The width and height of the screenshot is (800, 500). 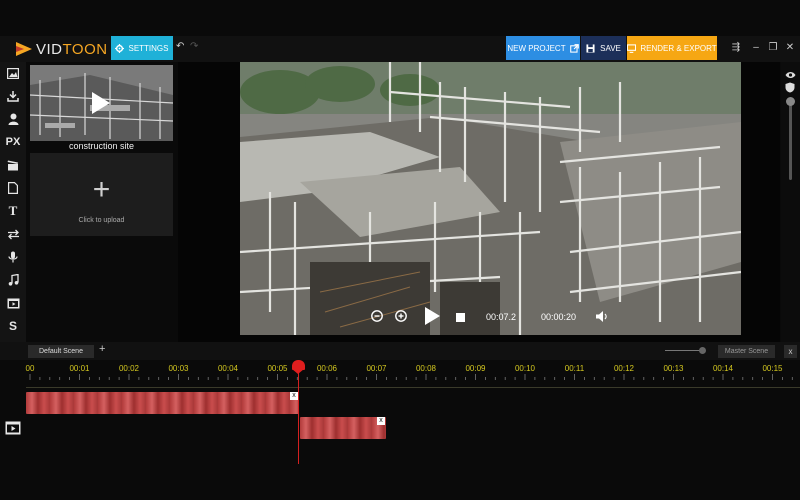 I want to click on ruler-label: 00:09, so click(x=475, y=368).